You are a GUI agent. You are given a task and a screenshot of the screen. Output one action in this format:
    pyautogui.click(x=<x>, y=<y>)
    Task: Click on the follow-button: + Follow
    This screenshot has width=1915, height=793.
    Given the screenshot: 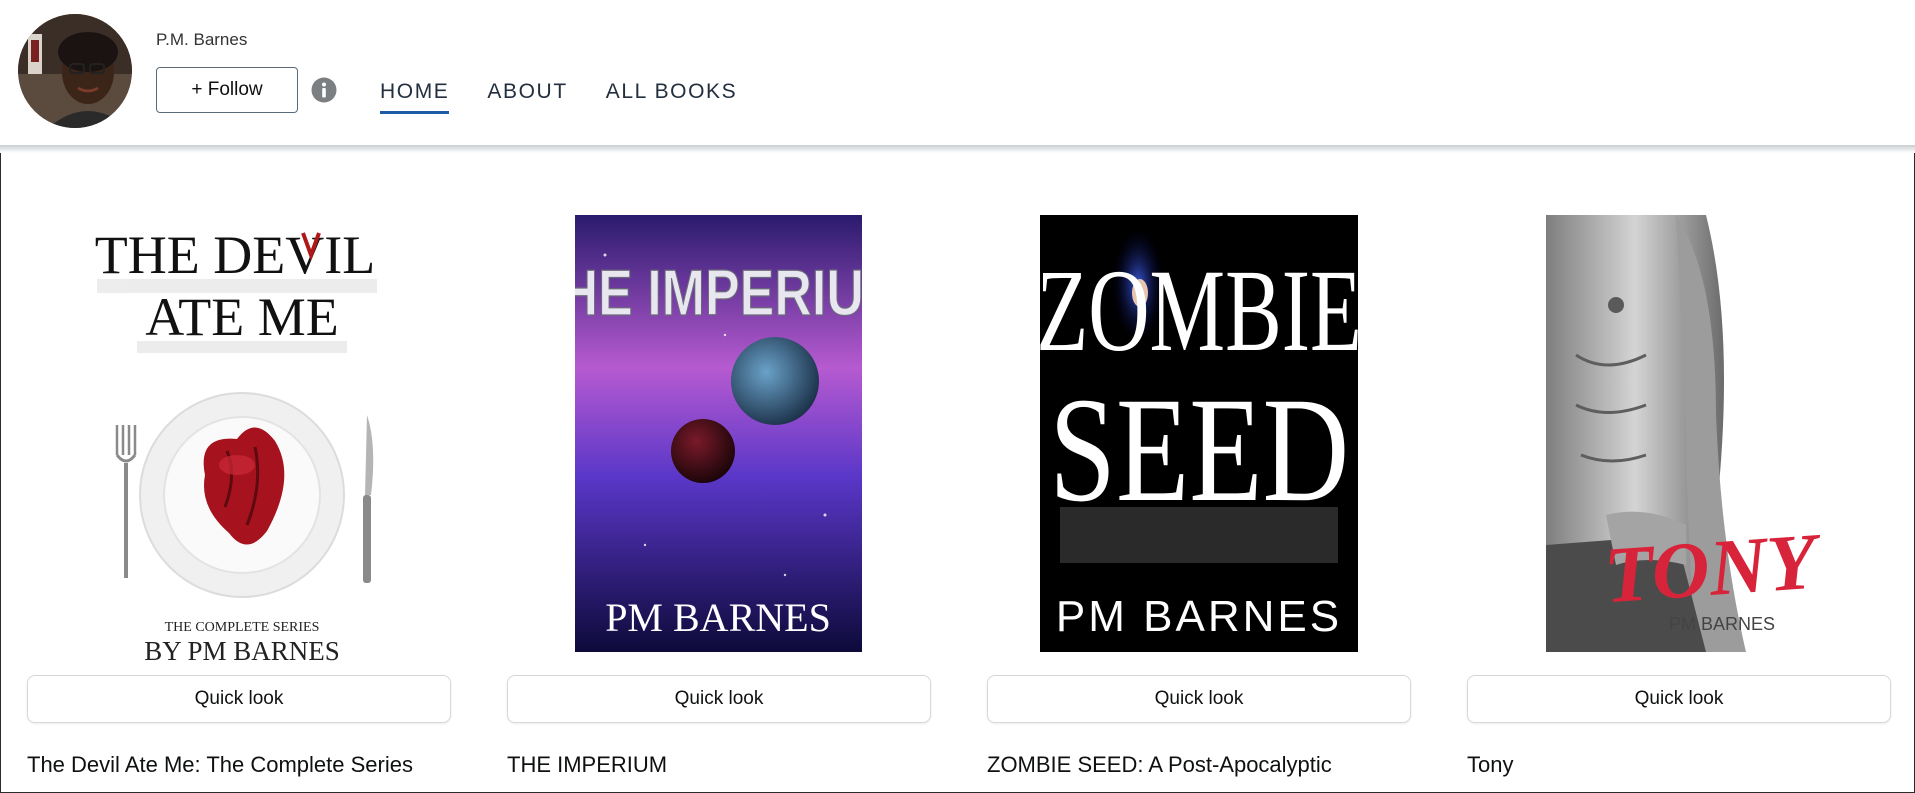 What is the action you would take?
    pyautogui.click(x=227, y=90)
    